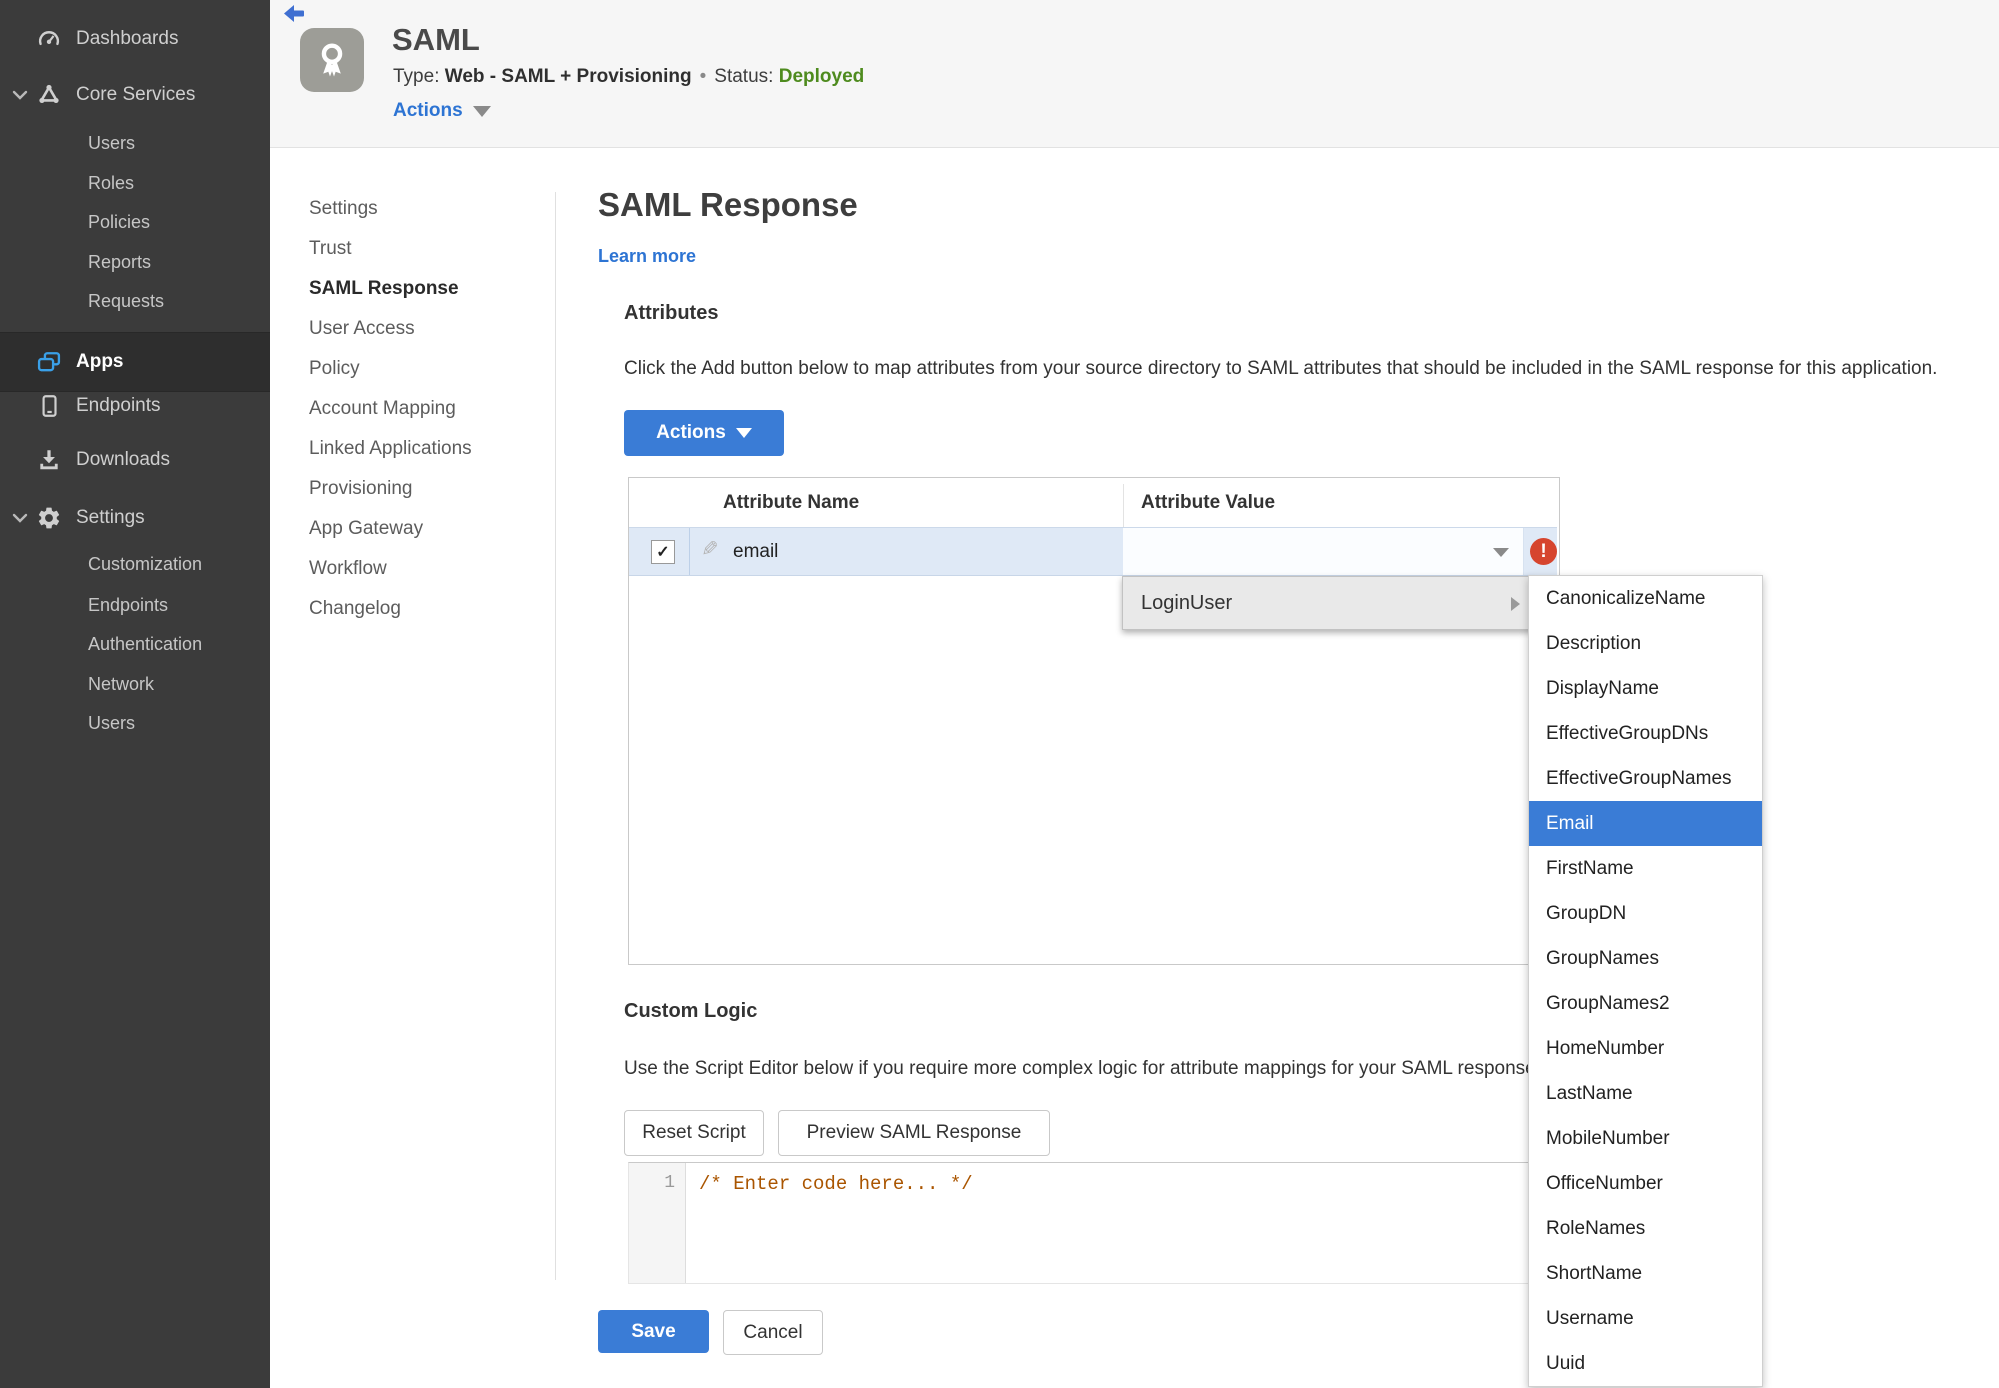  What do you see at coordinates (657, 1223) in the screenshot?
I see `editor-gutter: 1` at bounding box center [657, 1223].